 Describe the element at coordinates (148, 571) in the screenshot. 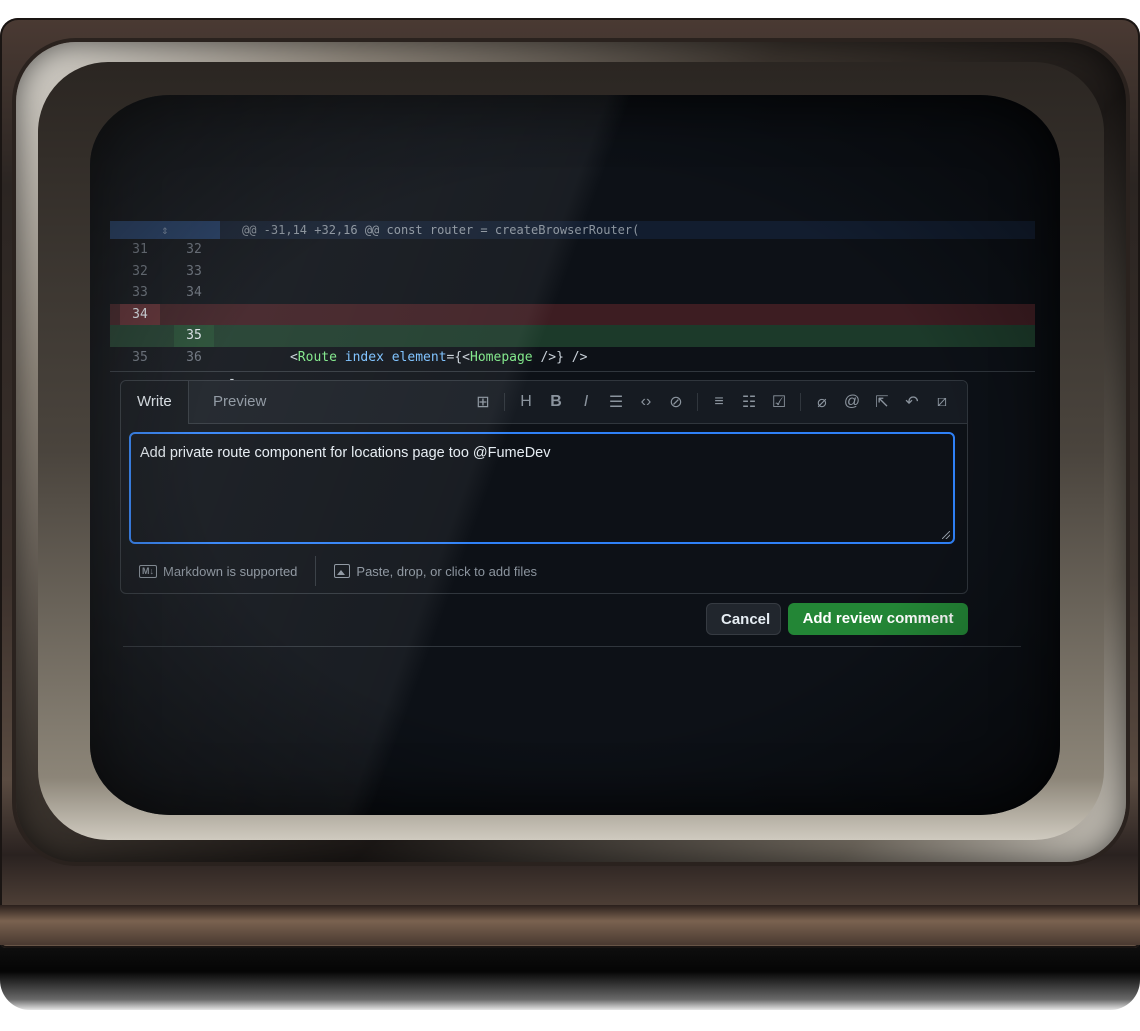

I see `markdown-icon: M↓` at that location.